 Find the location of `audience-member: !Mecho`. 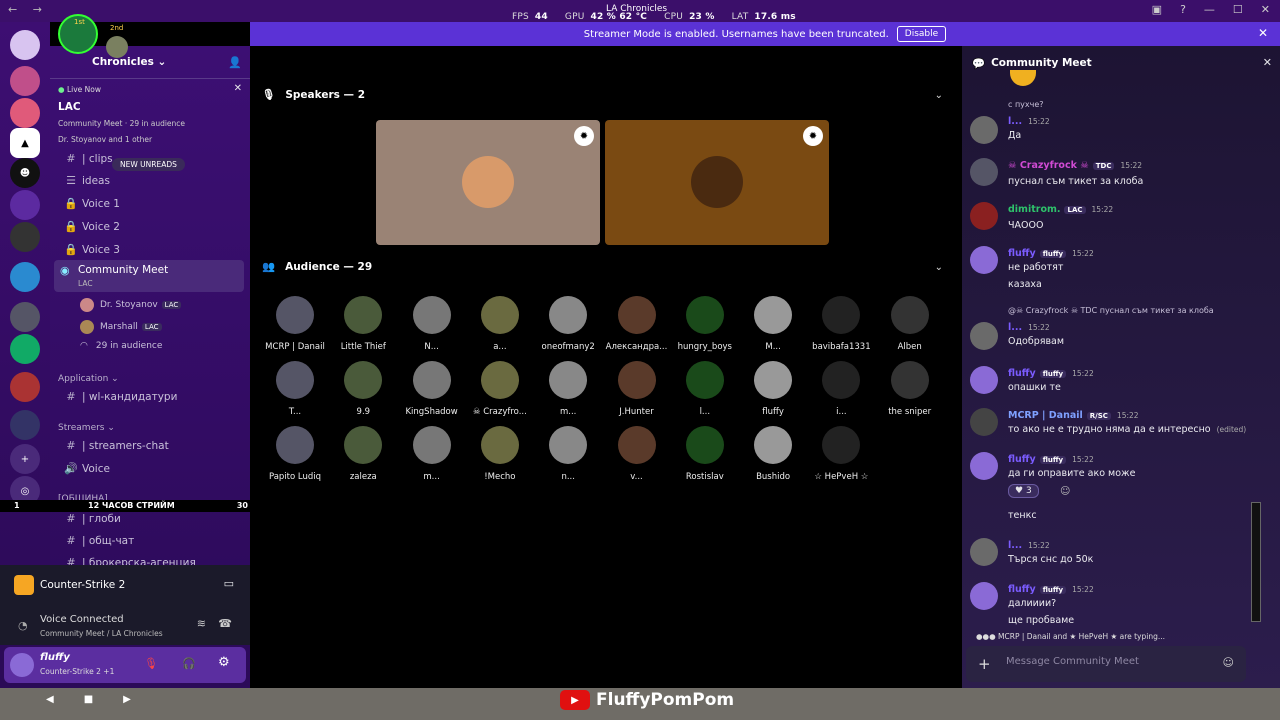

audience-member: !Mecho is located at coordinates (500, 454).